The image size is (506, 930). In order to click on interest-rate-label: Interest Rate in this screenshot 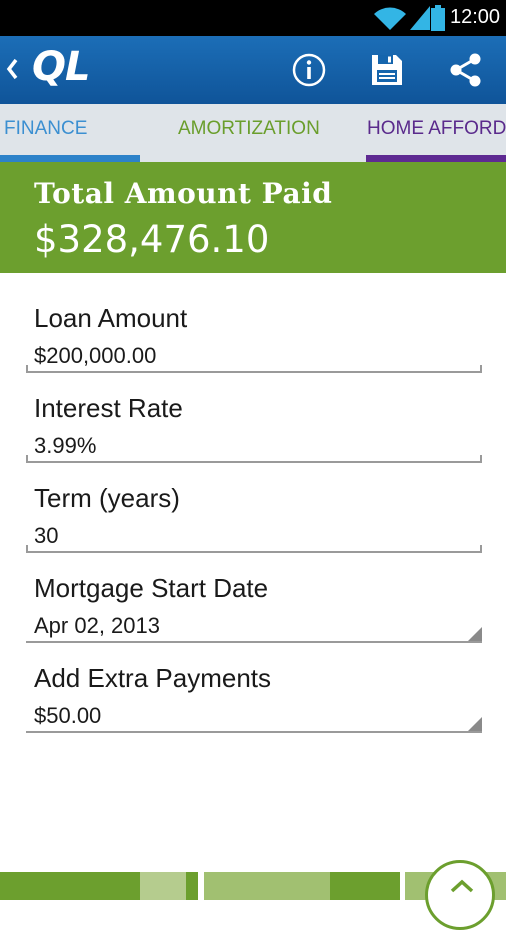, I will do `click(108, 408)`.